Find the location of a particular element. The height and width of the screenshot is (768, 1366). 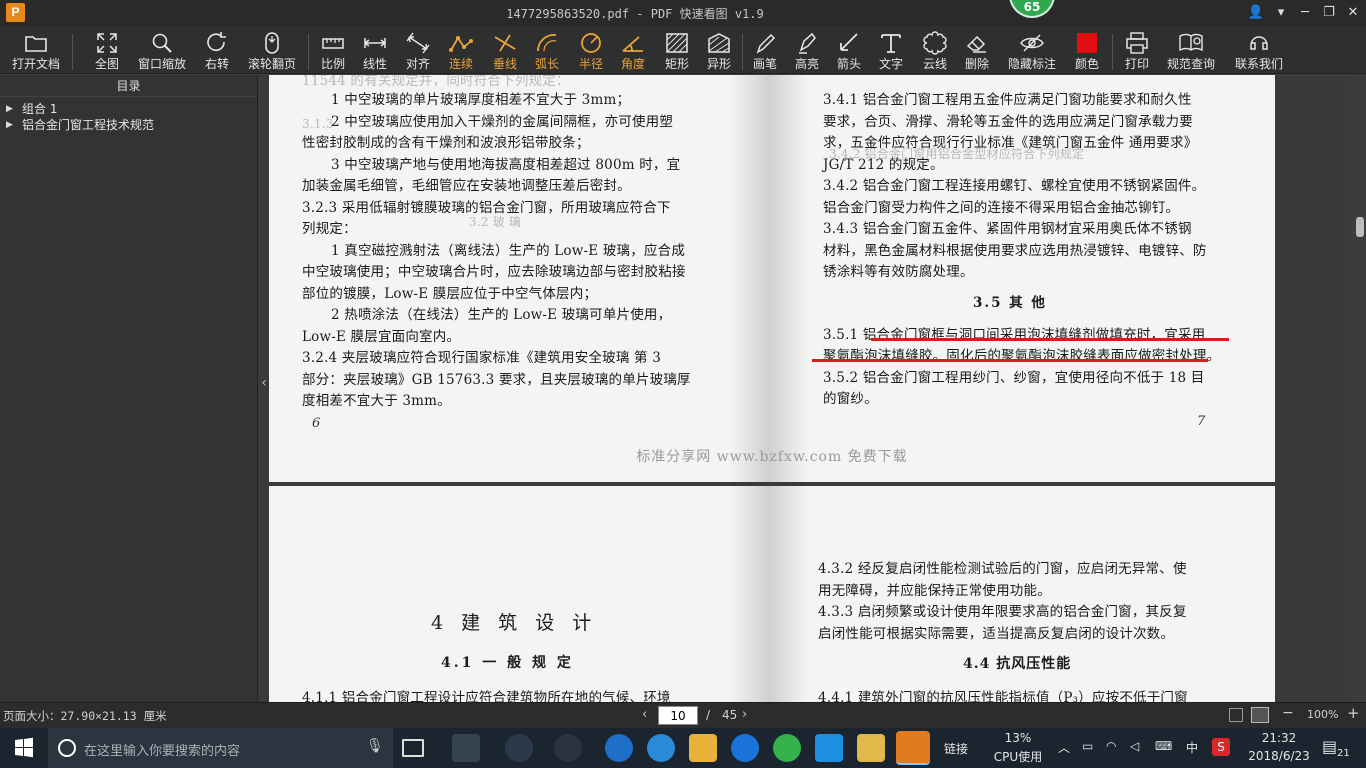

scale-button: 比例 is located at coordinates (333, 50).